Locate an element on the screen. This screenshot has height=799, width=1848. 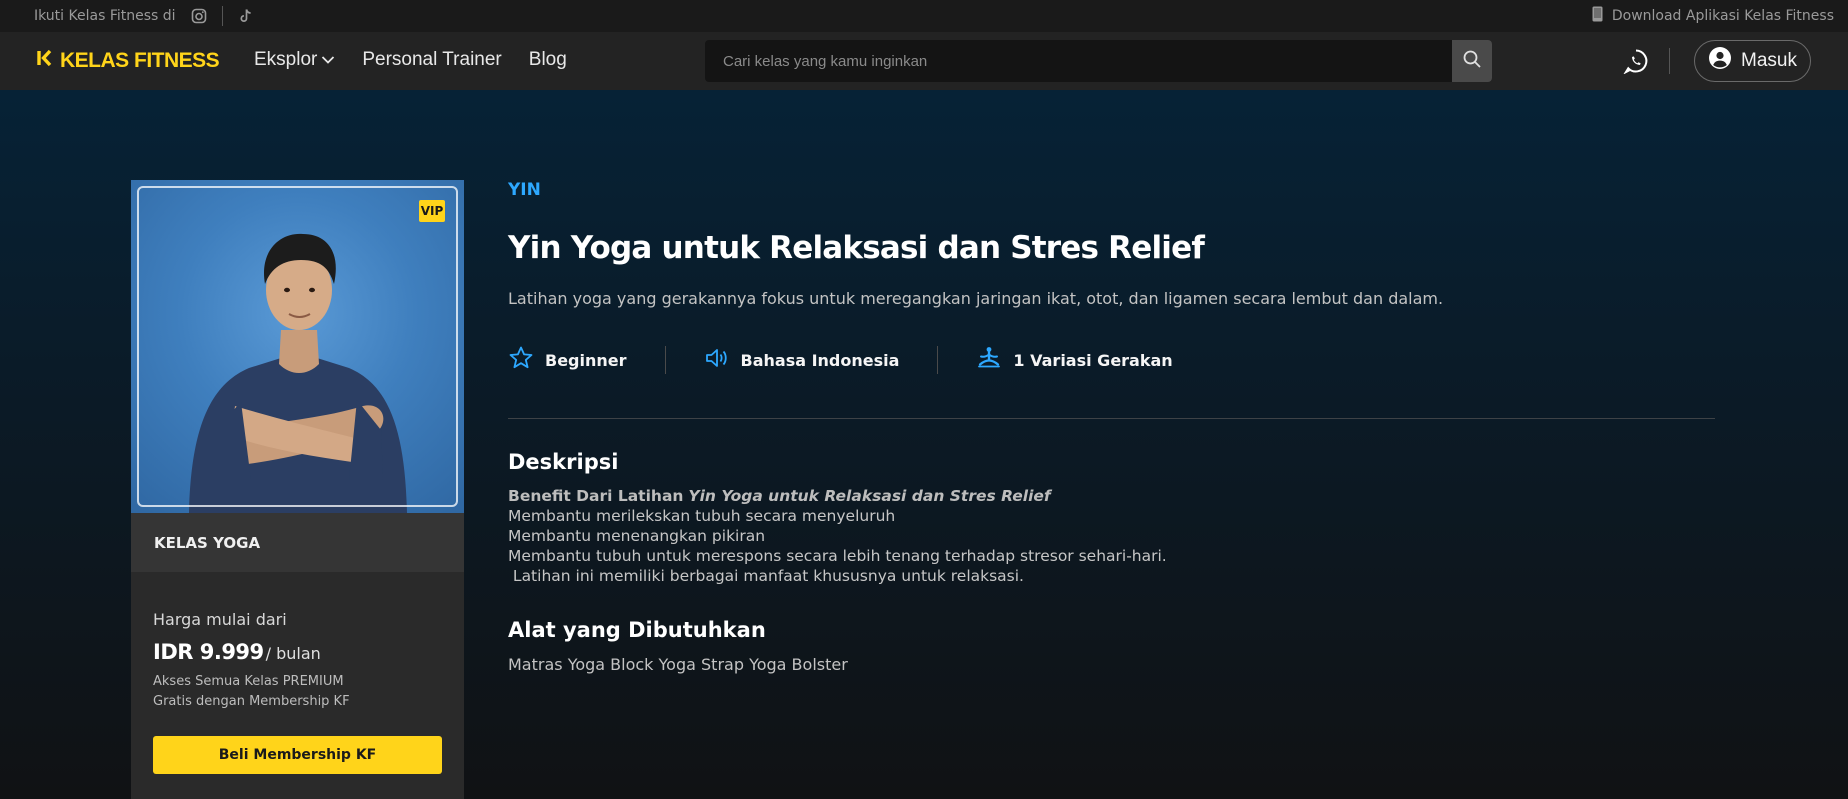
class-tag: YIN is located at coordinates (524, 190).